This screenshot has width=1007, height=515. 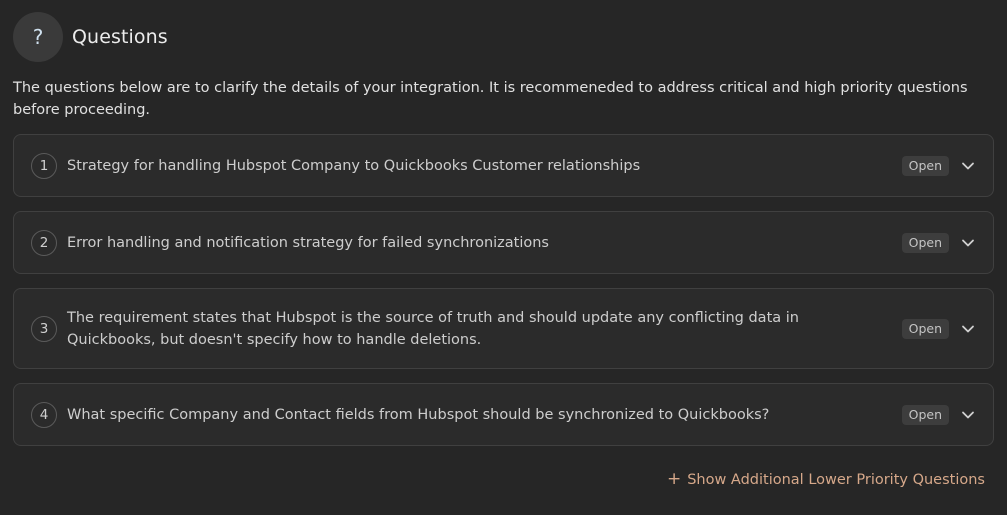 I want to click on help-icon-glyph: ?, so click(x=38, y=37).